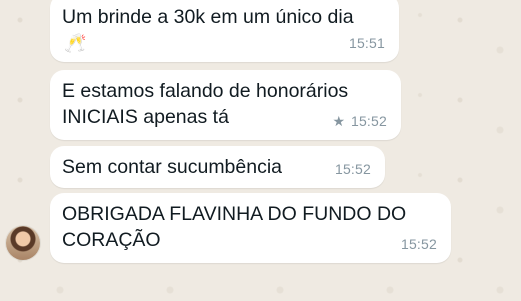 The image size is (521, 301). I want to click on clinking-glasses-icon: 🥂, so click(75, 43).